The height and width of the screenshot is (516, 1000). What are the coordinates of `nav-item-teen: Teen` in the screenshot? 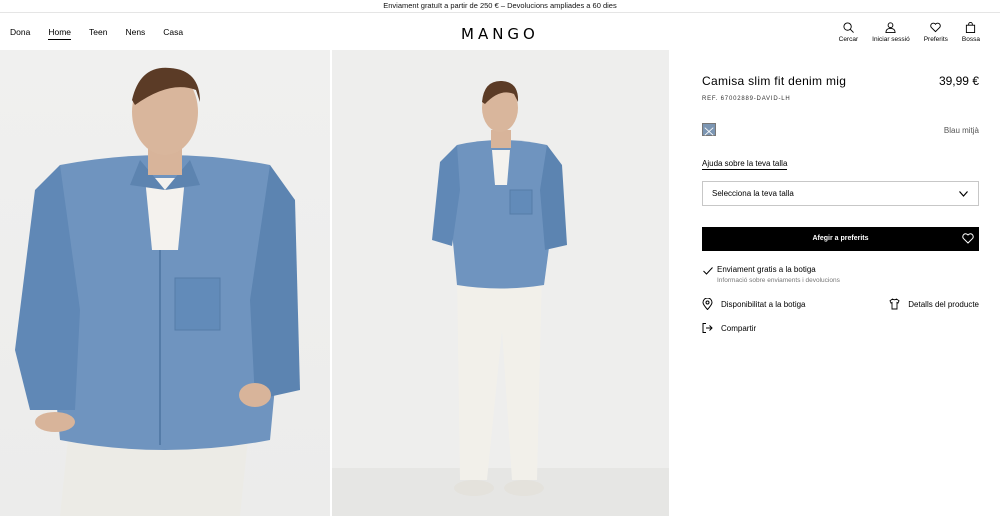 It's located at (98, 33).